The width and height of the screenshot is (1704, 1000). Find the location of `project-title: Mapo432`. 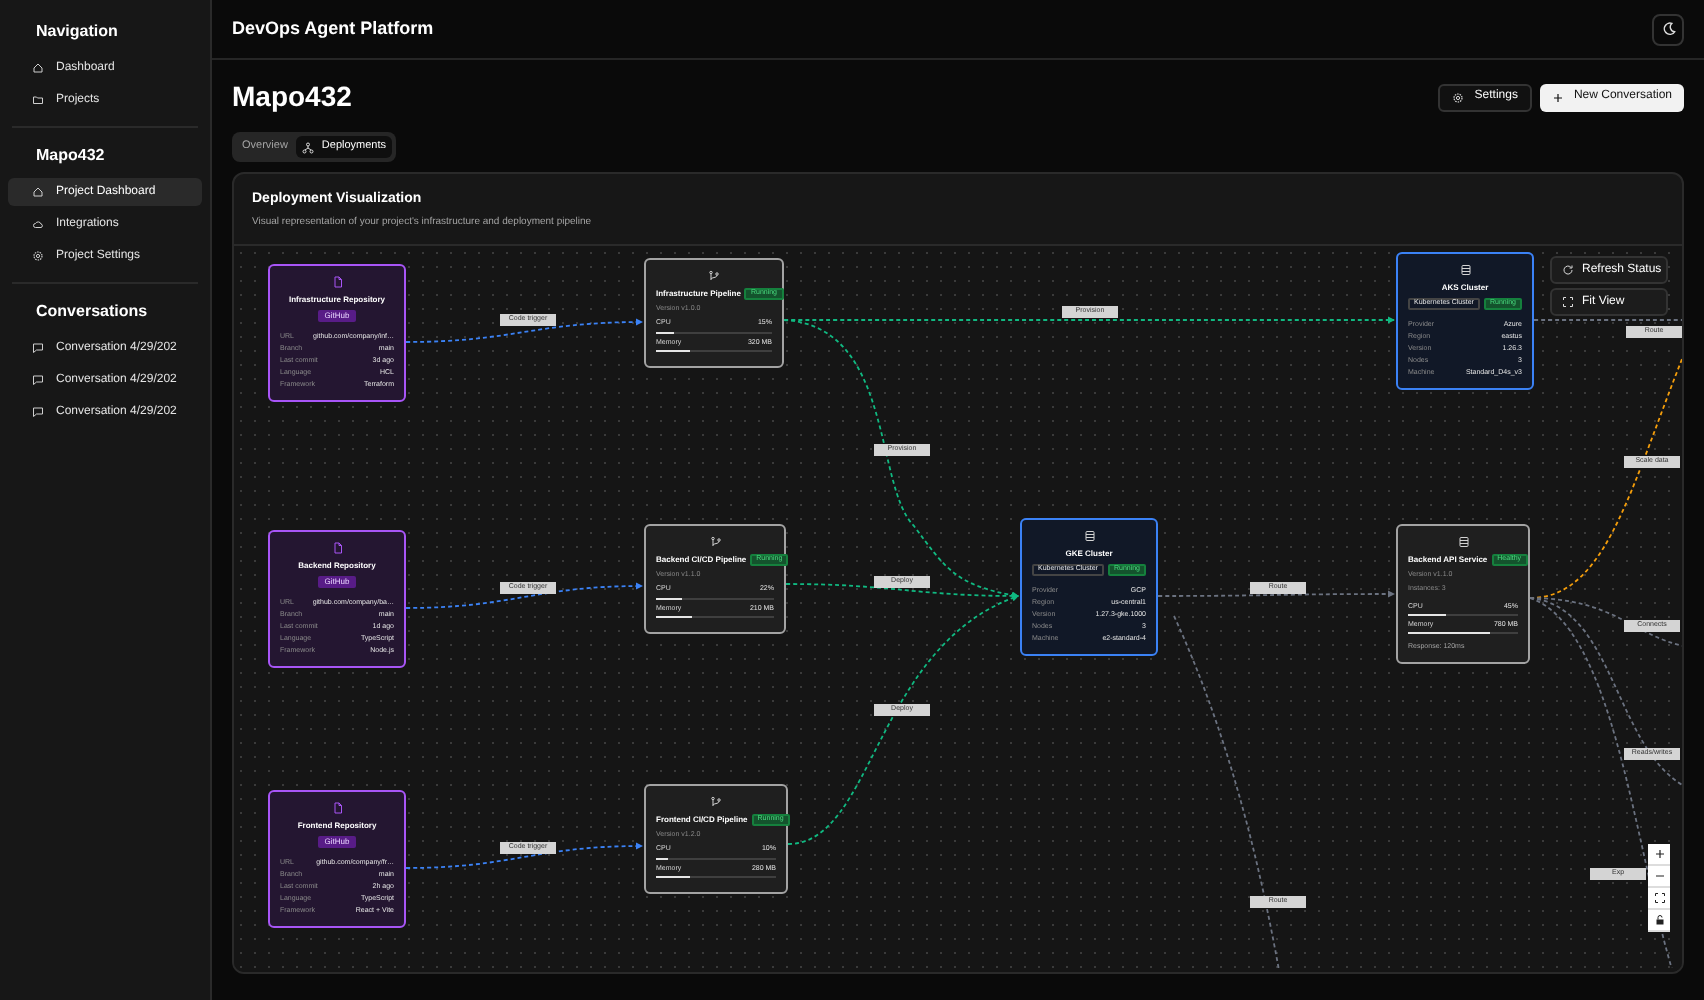

project-title: Mapo432 is located at coordinates (292, 97).